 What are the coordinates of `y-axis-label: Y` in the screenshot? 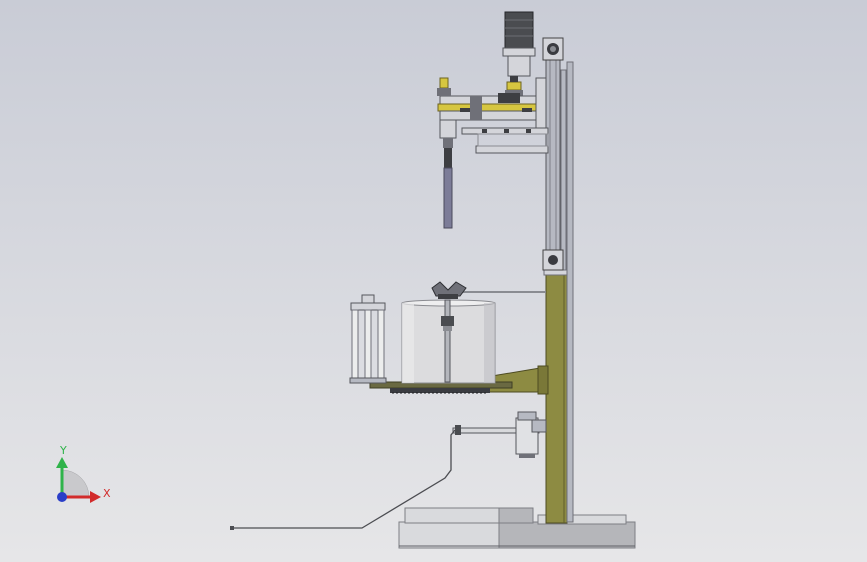 It's located at (63, 450).